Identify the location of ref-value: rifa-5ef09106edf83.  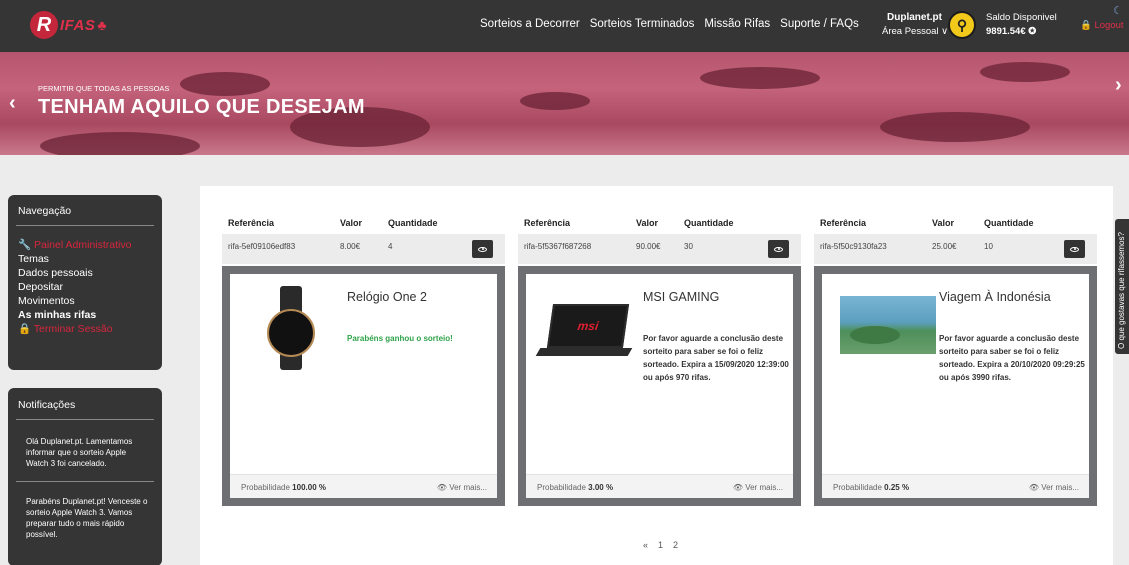
(262, 246).